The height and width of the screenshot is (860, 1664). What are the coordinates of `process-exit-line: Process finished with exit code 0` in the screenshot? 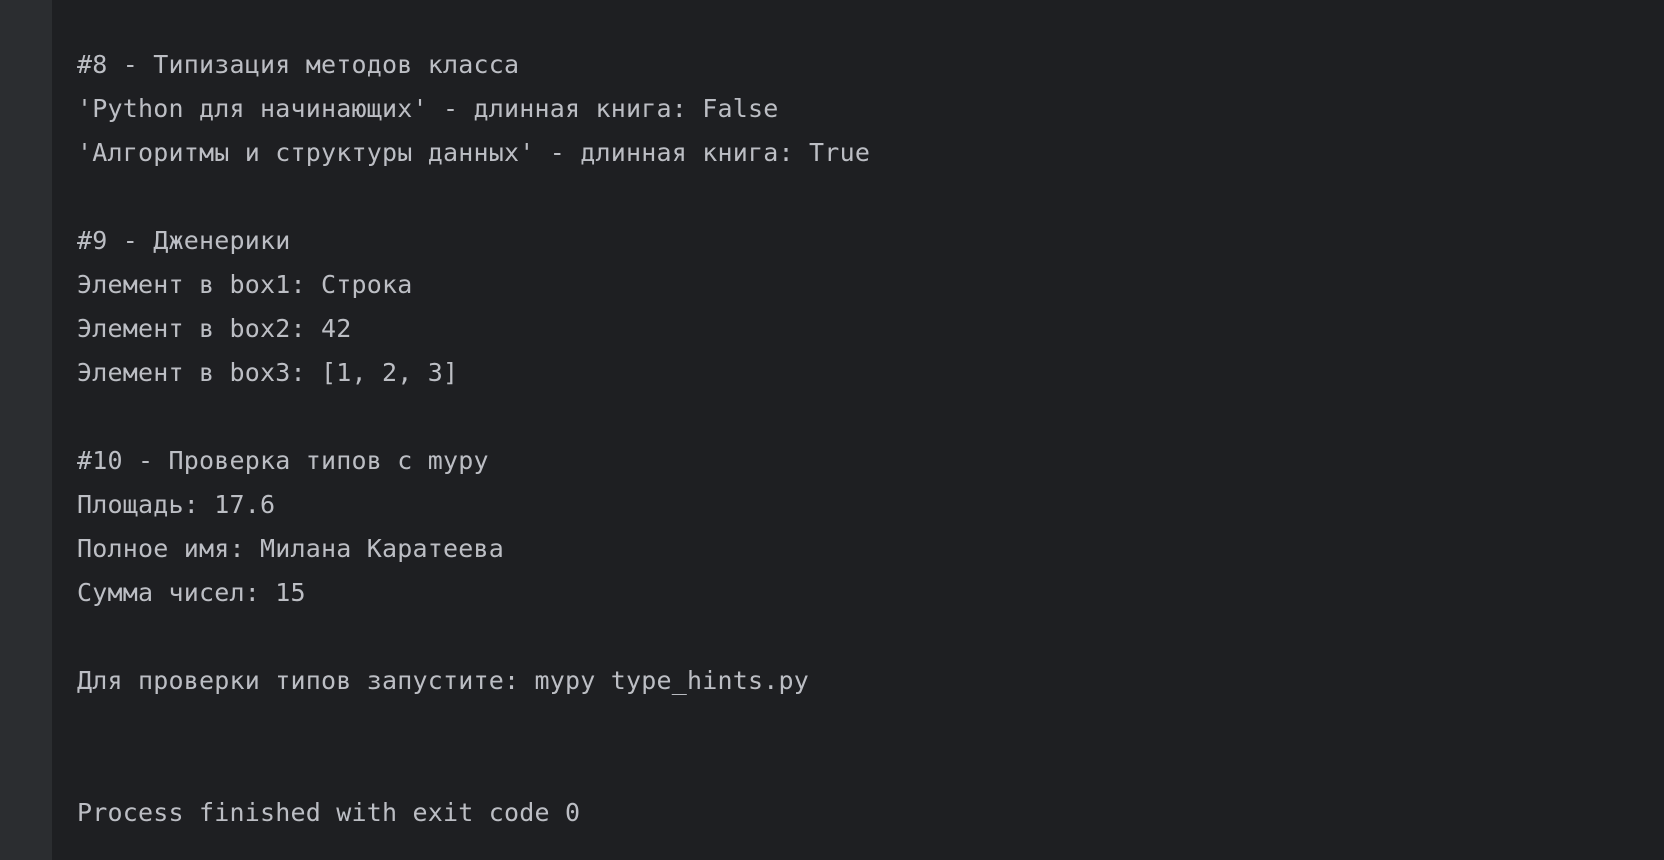 It's located at (329, 812).